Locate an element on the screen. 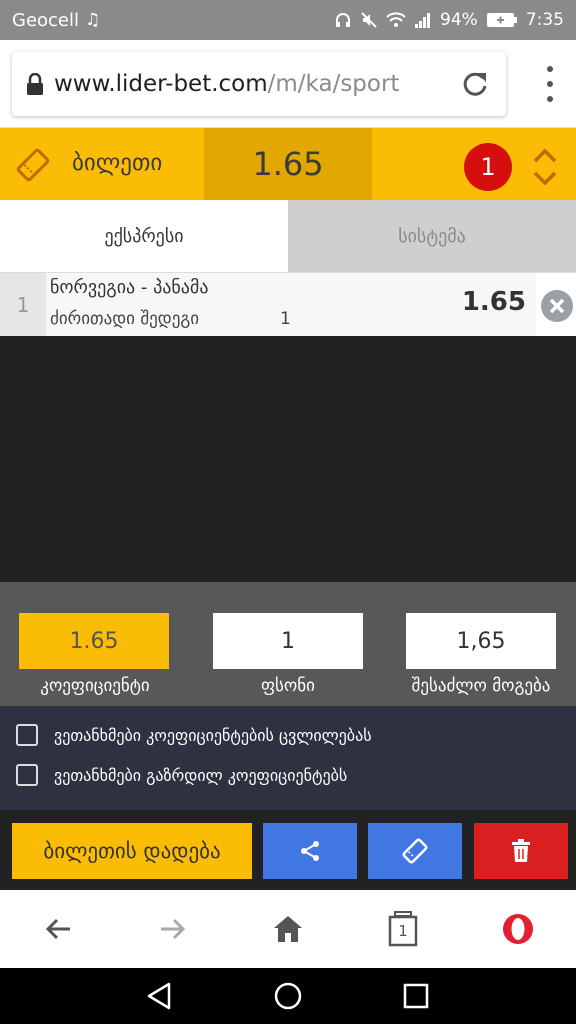 The height and width of the screenshot is (1024, 576). headphones-icon is located at coordinates (343, 20).